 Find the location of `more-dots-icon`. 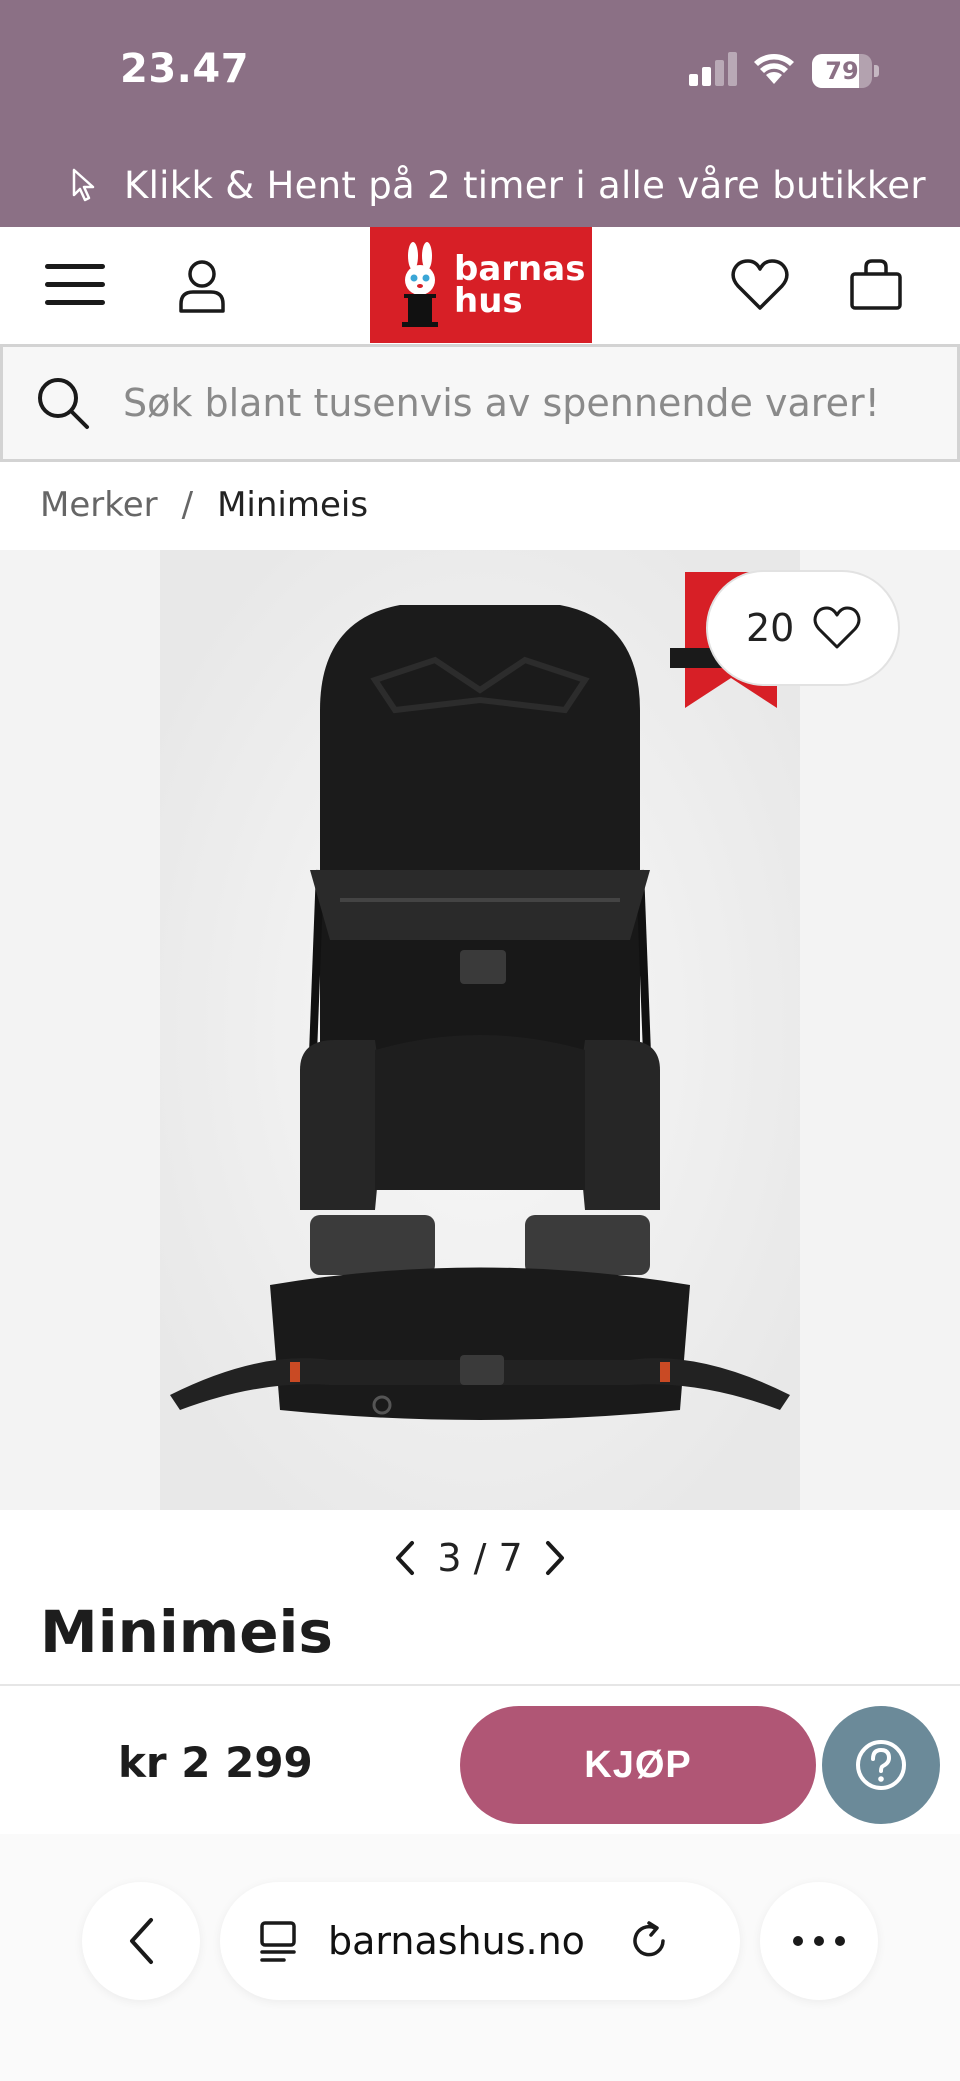

more-dots-icon is located at coordinates (819, 1941).